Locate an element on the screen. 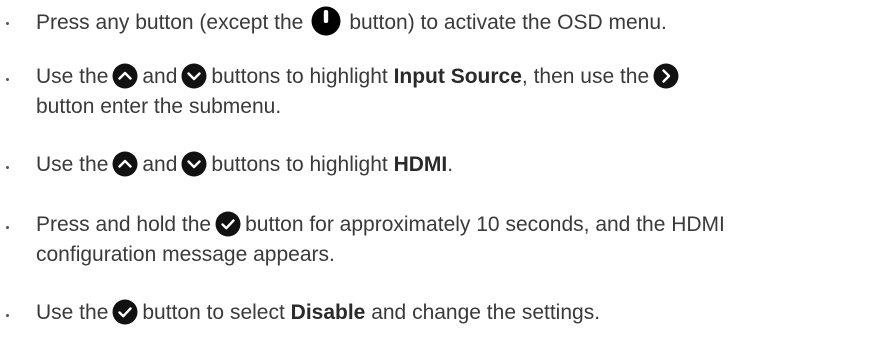  step-text: Press and hold the is located at coordinates (124, 224).